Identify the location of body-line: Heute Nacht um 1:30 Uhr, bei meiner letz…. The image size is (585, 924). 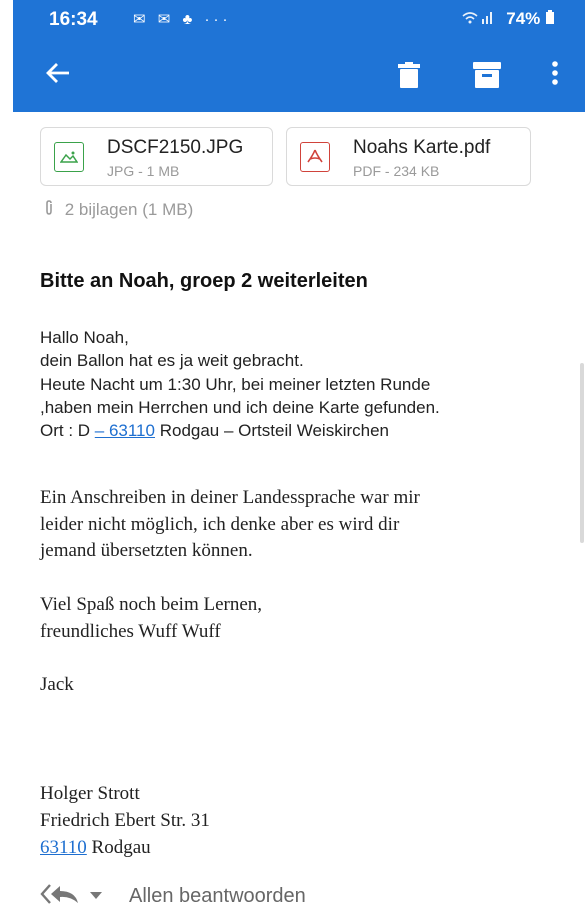
(235, 384).